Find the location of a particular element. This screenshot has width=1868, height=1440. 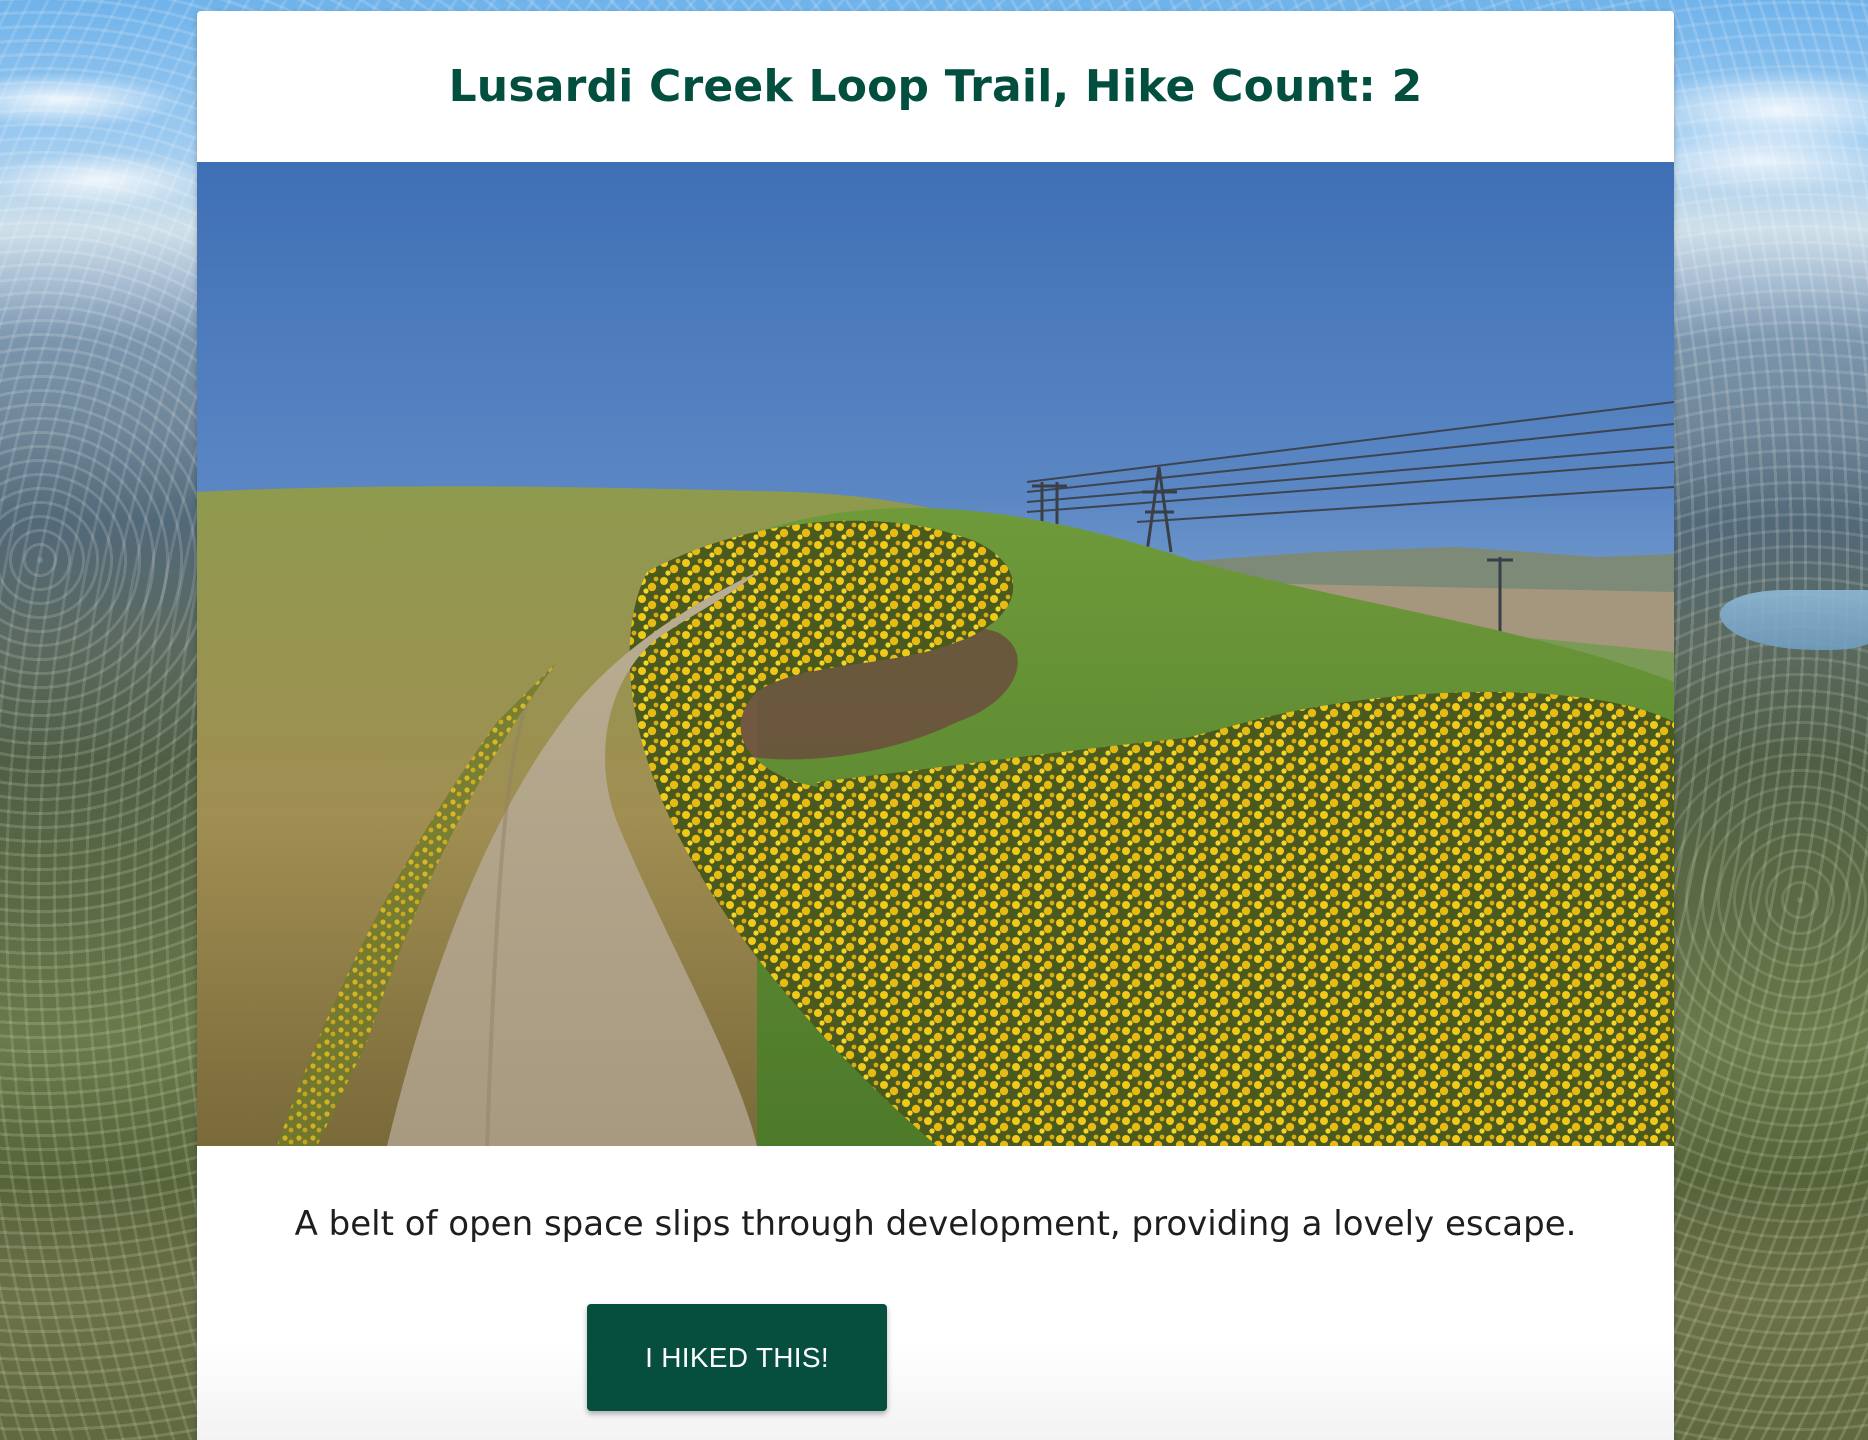

i-hiked-this-button: I HIKED THIS! is located at coordinates (737, 1357).